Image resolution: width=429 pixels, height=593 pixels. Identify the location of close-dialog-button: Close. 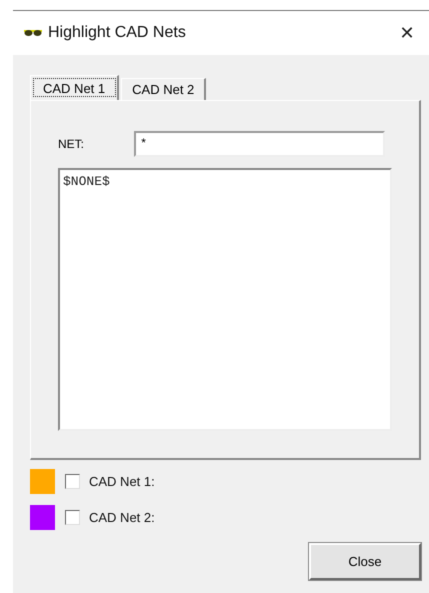
(365, 561).